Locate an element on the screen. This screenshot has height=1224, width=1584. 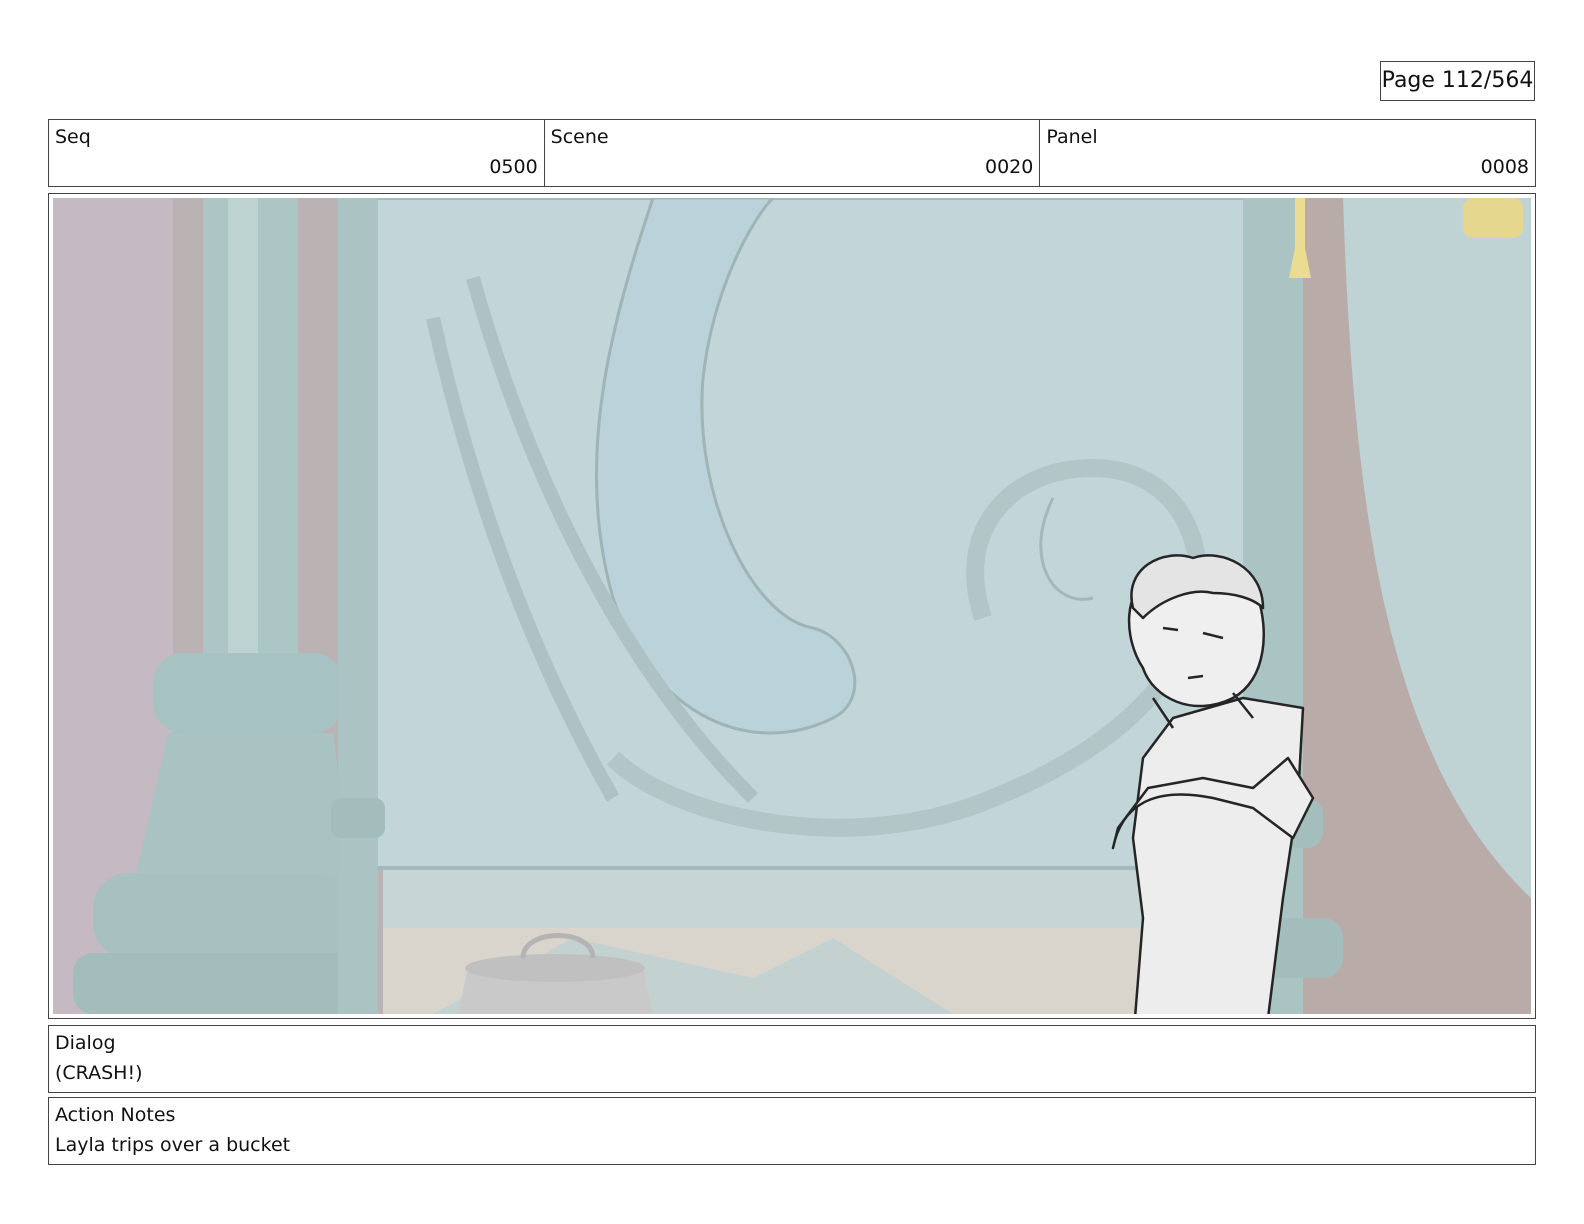
panel-cell: Panel 0008 is located at coordinates (1287, 153).